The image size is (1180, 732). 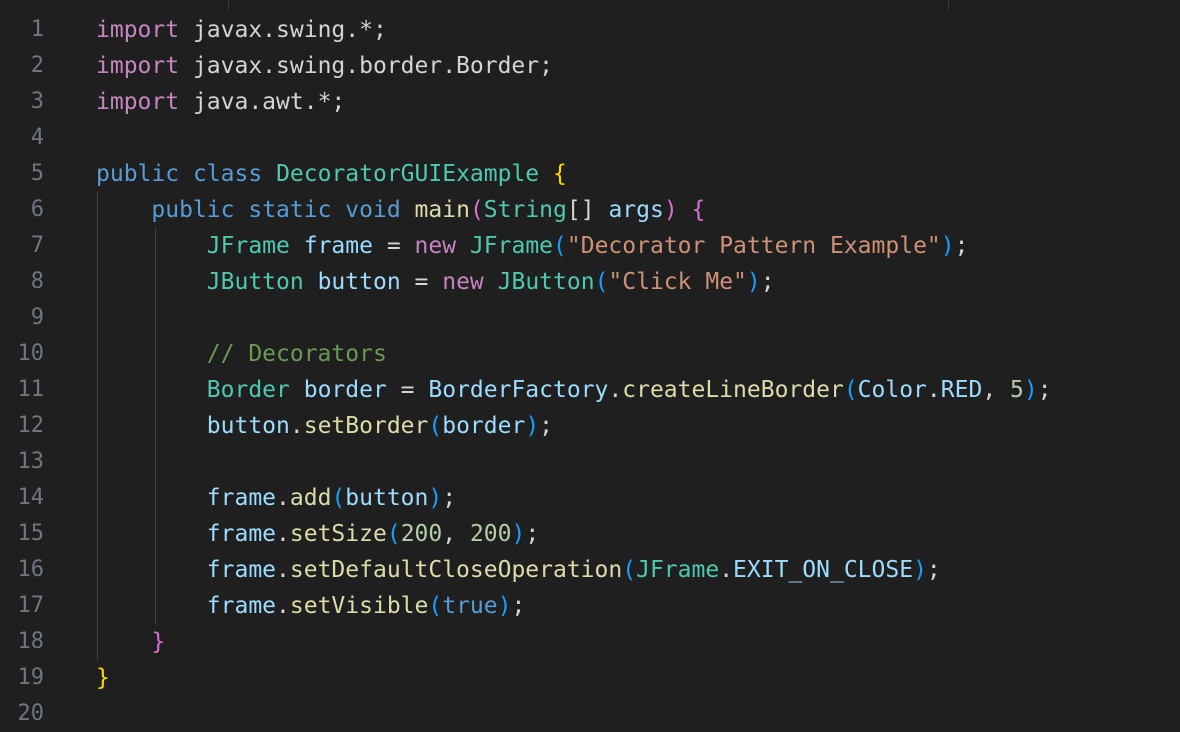 What do you see at coordinates (823, 570) in the screenshot?
I see `code-token: EXIT_ON_CLOSE` at bounding box center [823, 570].